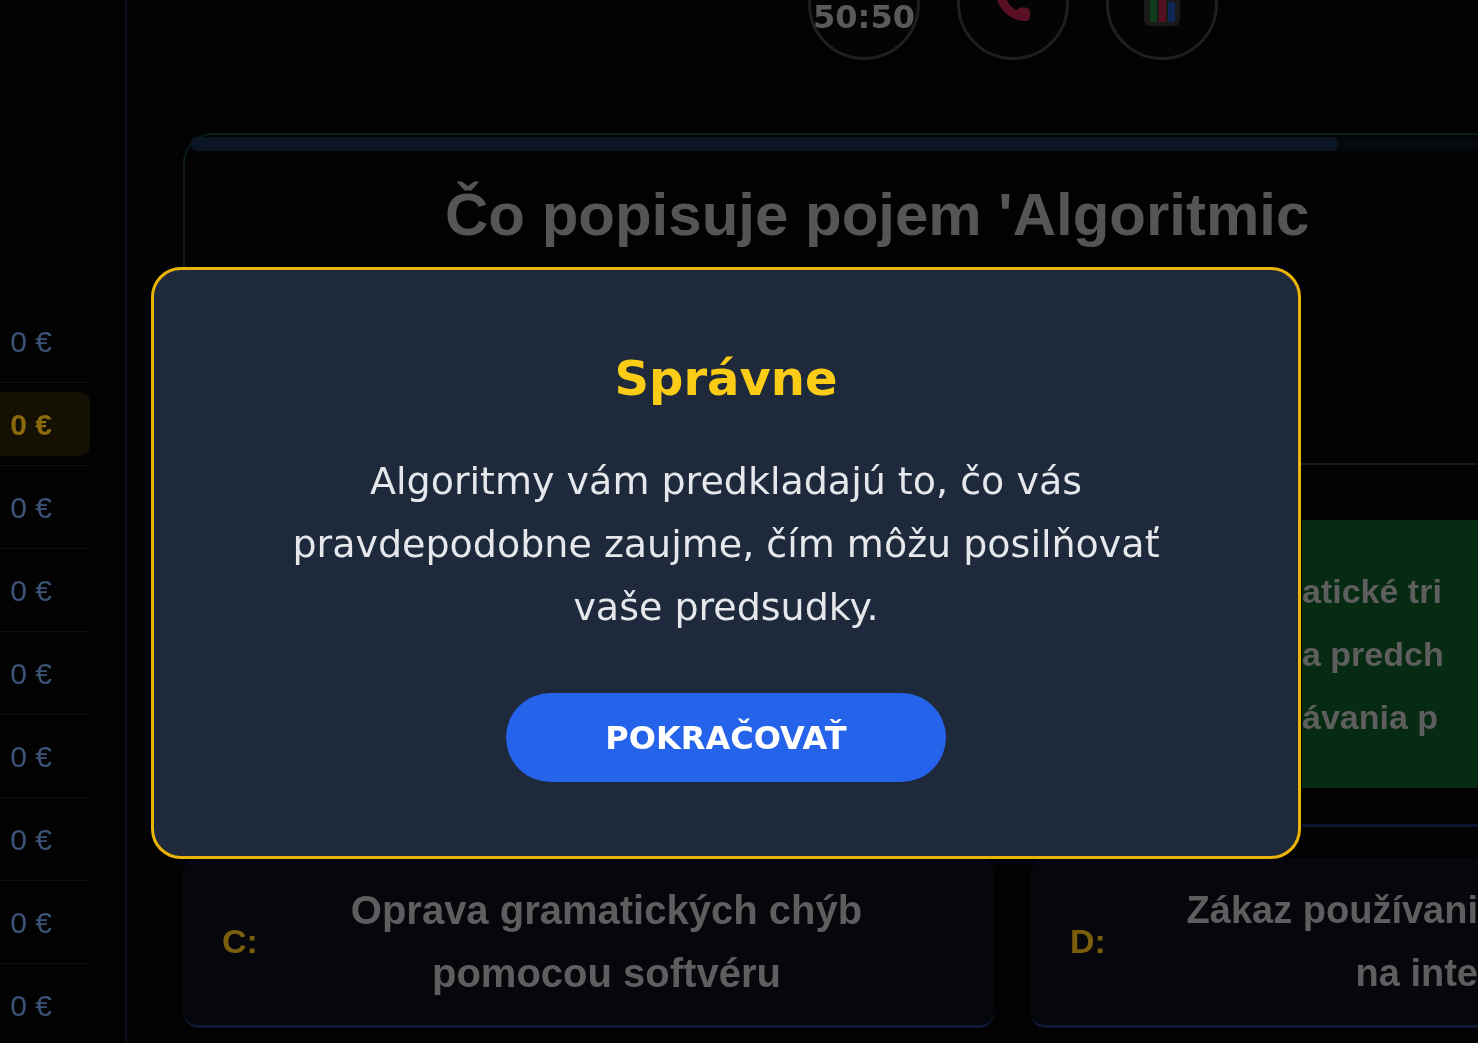 Image resolution: width=1478 pixels, height=1043 pixels. Describe the element at coordinates (1331, 941) in the screenshot. I see `answer-text: Zákaz používani na inte` at that location.